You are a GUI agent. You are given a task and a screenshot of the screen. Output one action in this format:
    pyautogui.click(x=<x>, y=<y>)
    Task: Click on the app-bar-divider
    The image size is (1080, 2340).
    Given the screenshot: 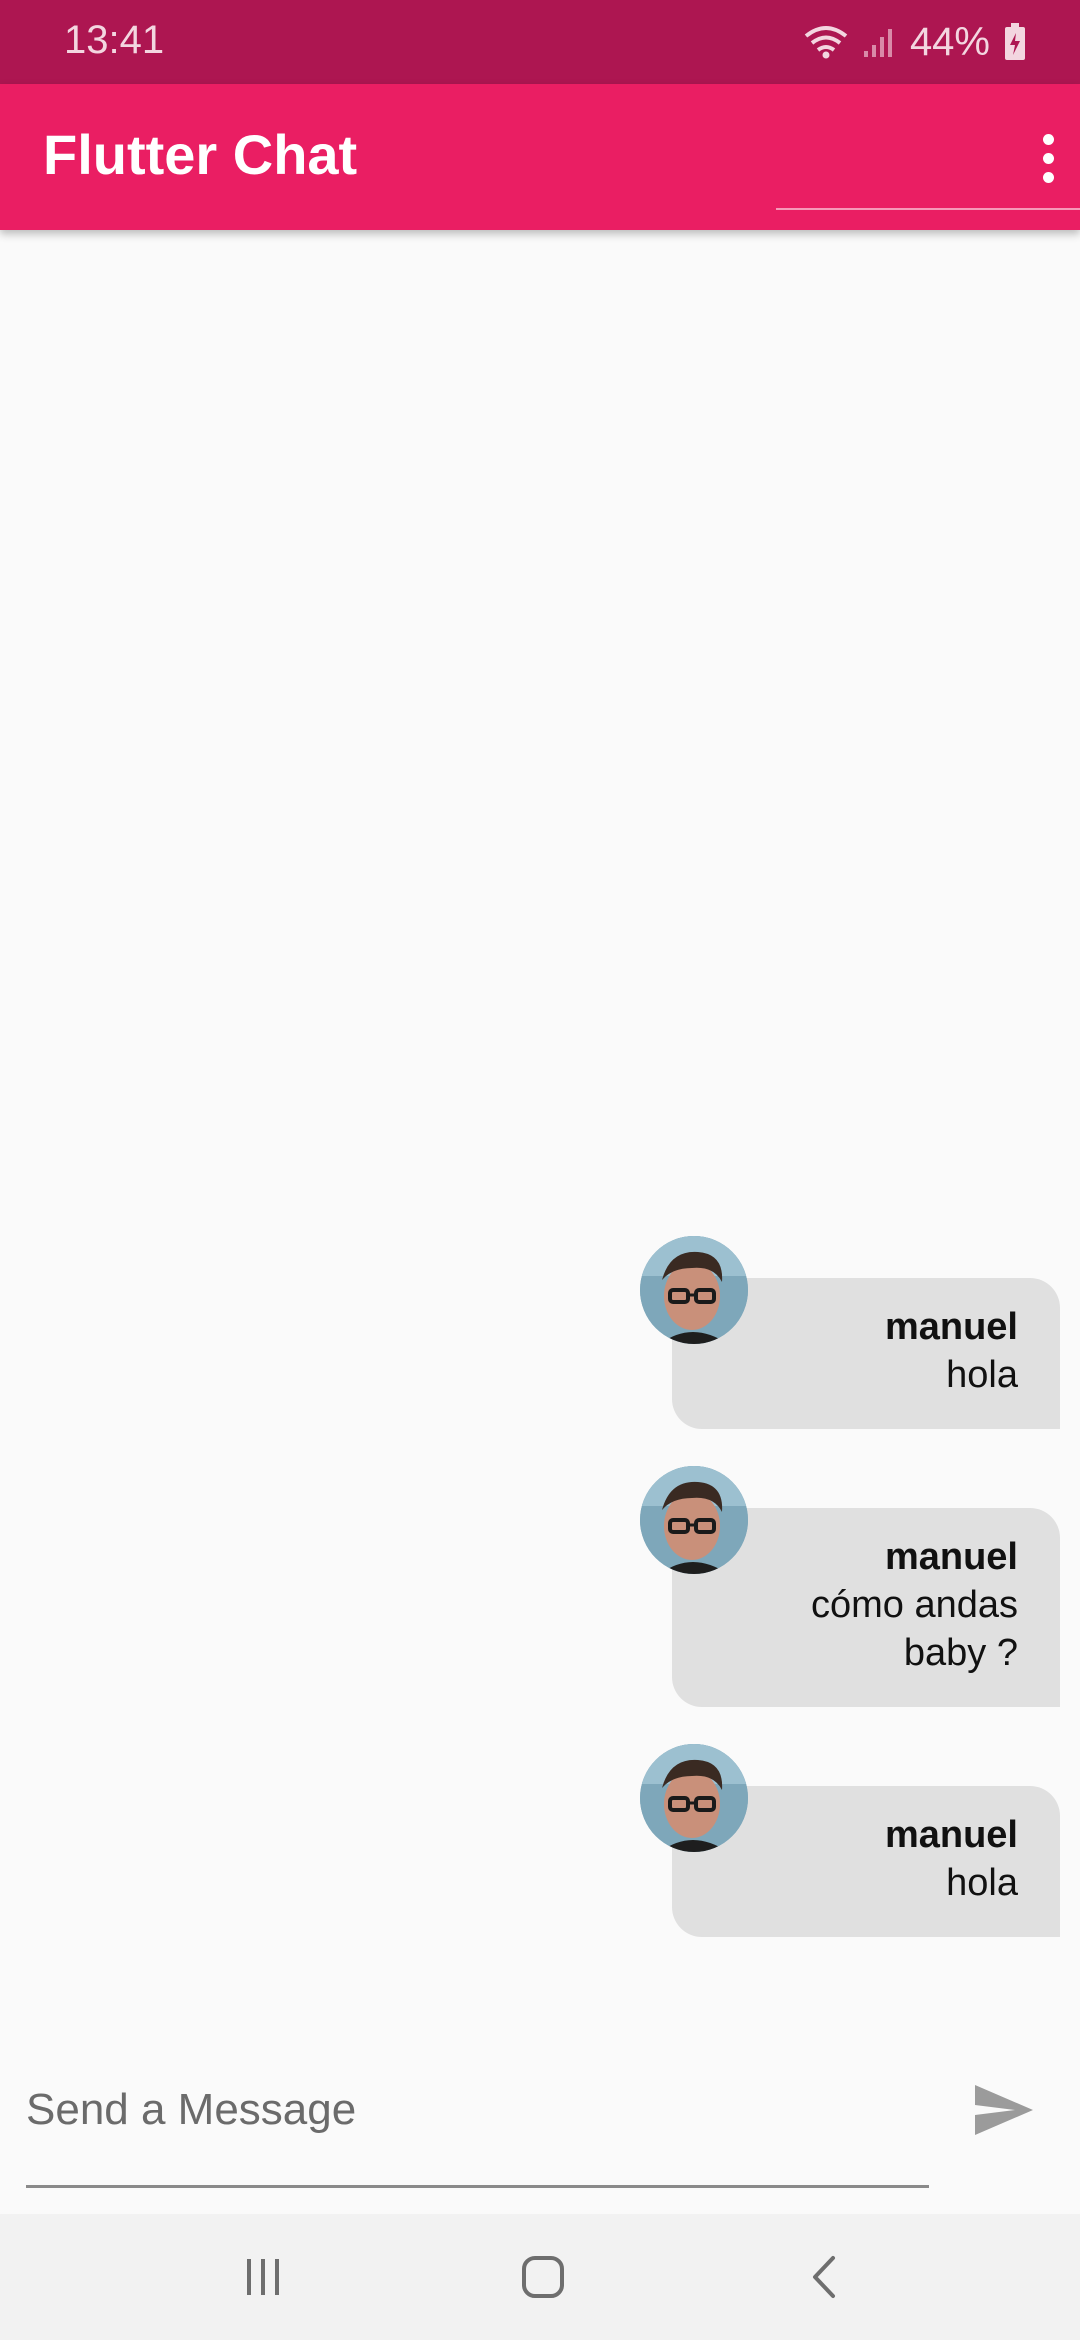 What is the action you would take?
    pyautogui.click(x=928, y=209)
    